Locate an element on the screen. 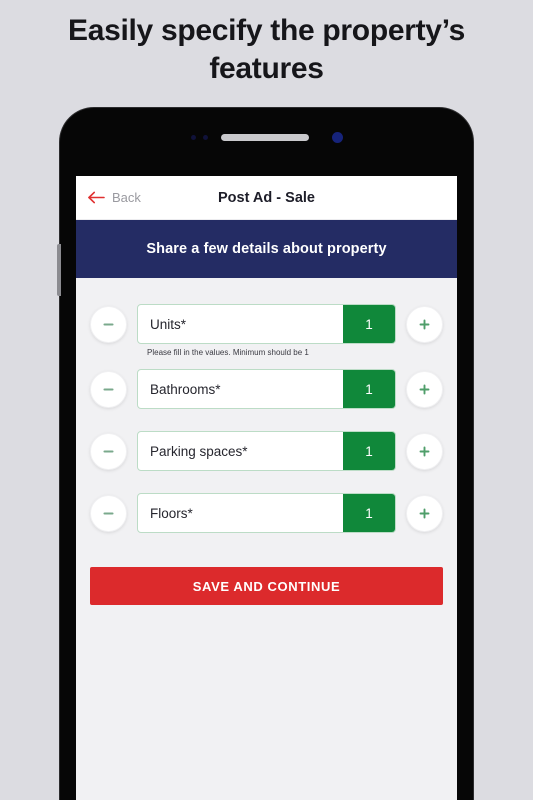 This screenshot has width=533, height=800. decrement-bathrooms-button is located at coordinates (108, 389).